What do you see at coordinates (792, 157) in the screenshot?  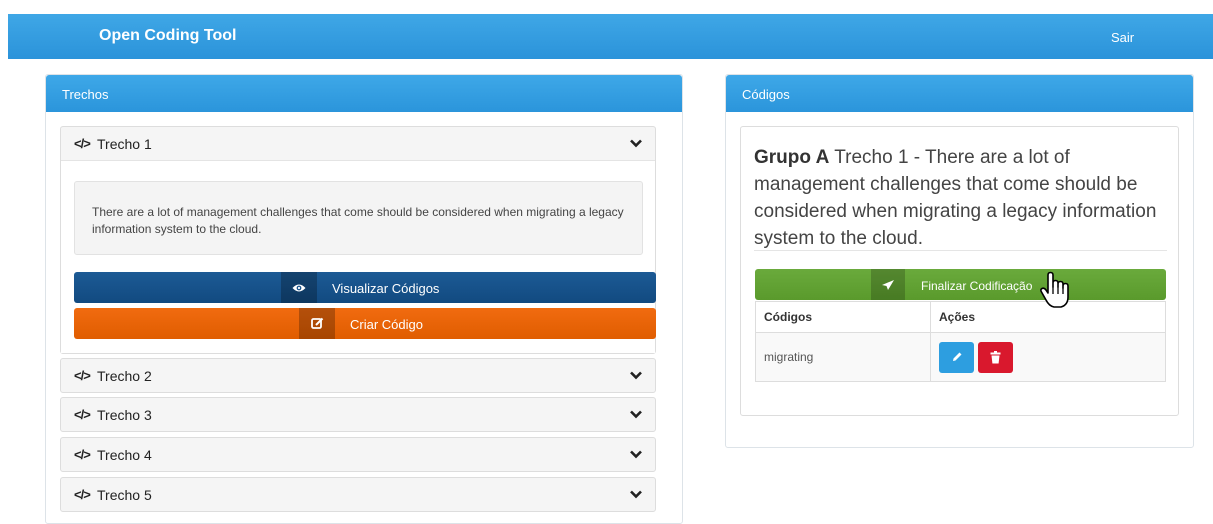 I see `group-name: Grupo A` at bounding box center [792, 157].